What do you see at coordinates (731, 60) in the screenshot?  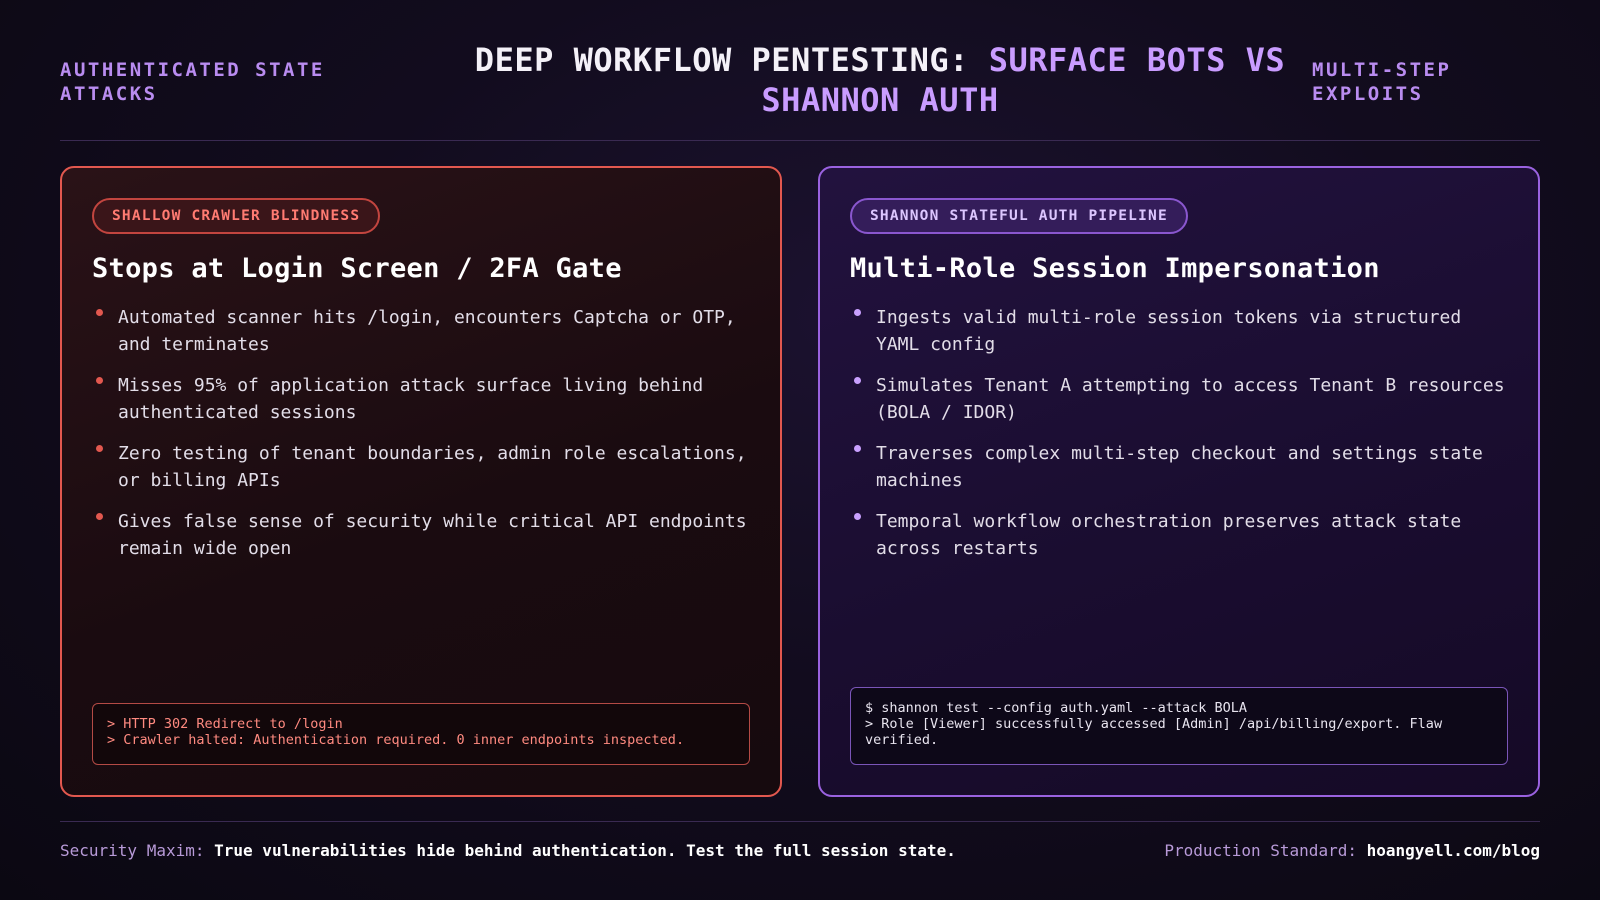 I see `title-main: DEEP WORKFLOW PENTESTING:` at bounding box center [731, 60].